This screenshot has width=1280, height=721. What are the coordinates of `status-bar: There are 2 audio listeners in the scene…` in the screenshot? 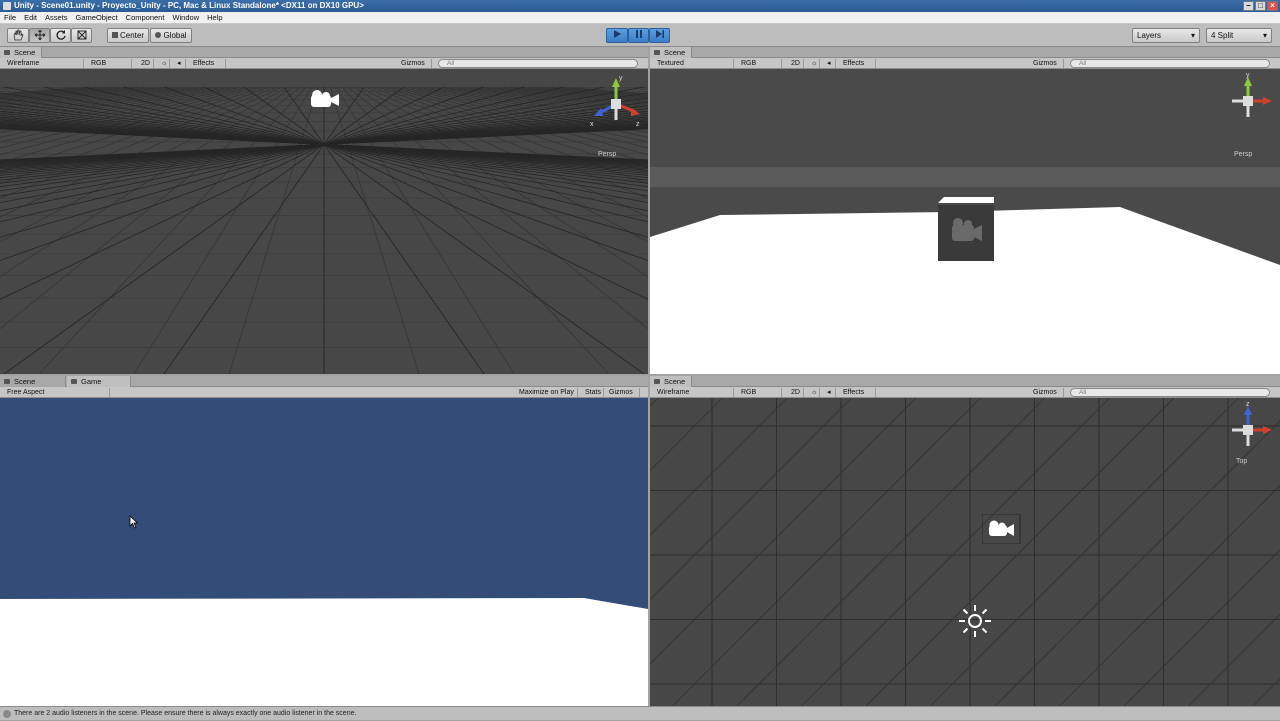 It's located at (640, 713).